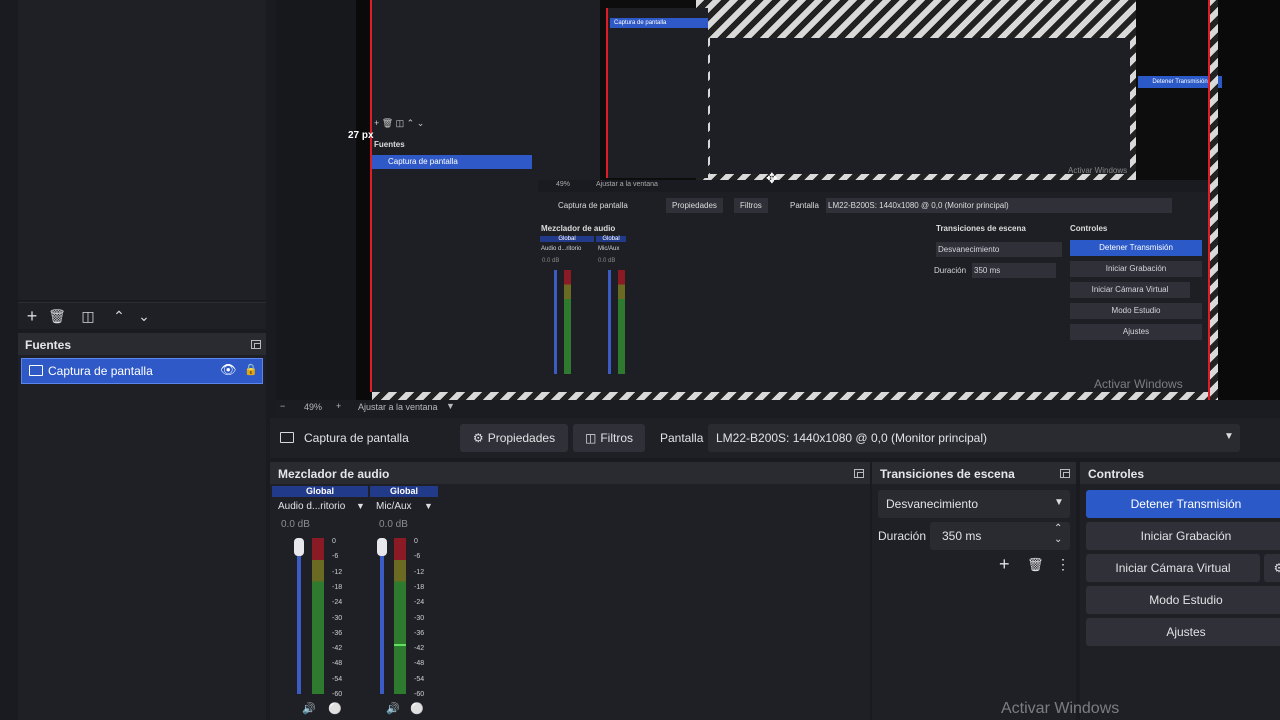 The width and height of the screenshot is (1280, 720). I want to click on transitions-title: Transiciones de escena, so click(947, 474).